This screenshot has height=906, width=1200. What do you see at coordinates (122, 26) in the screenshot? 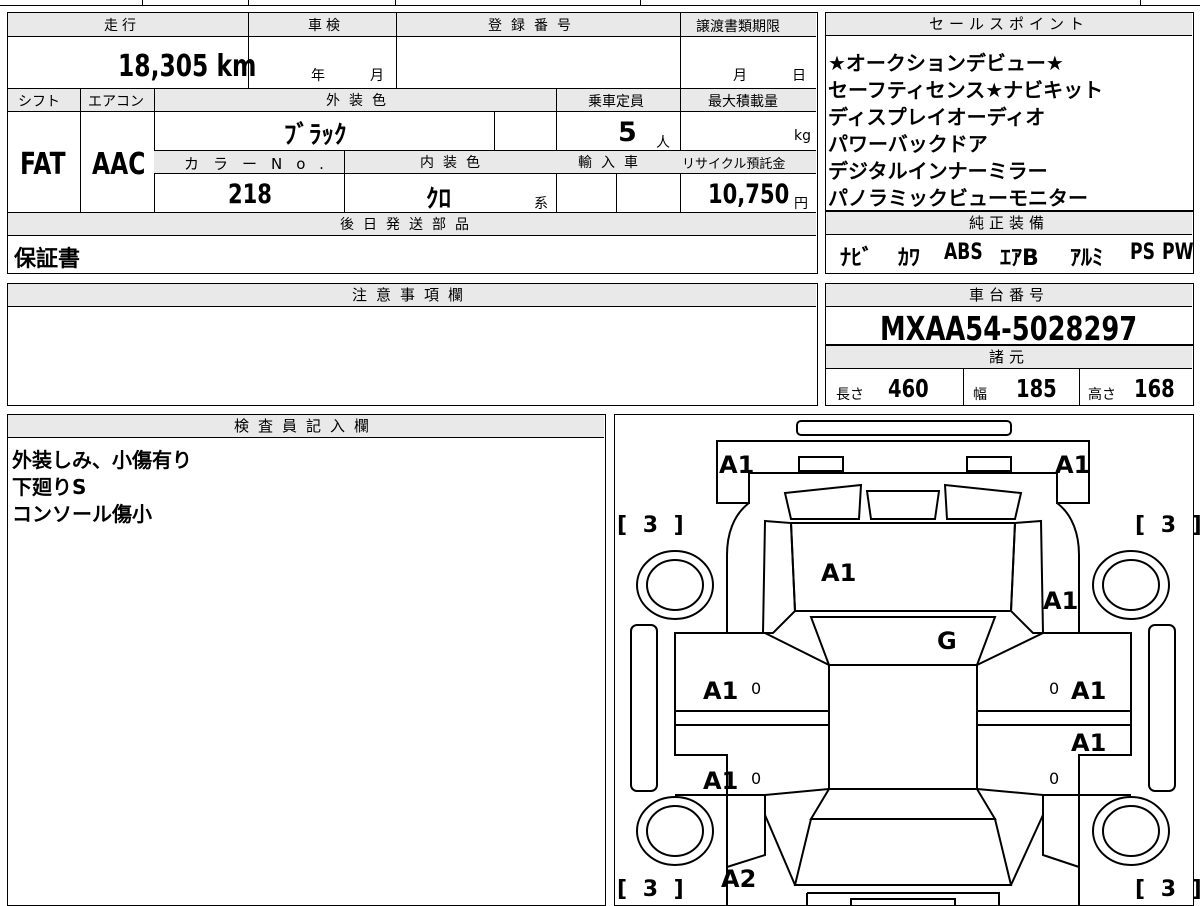
I see `mileage-label: 走行` at bounding box center [122, 26].